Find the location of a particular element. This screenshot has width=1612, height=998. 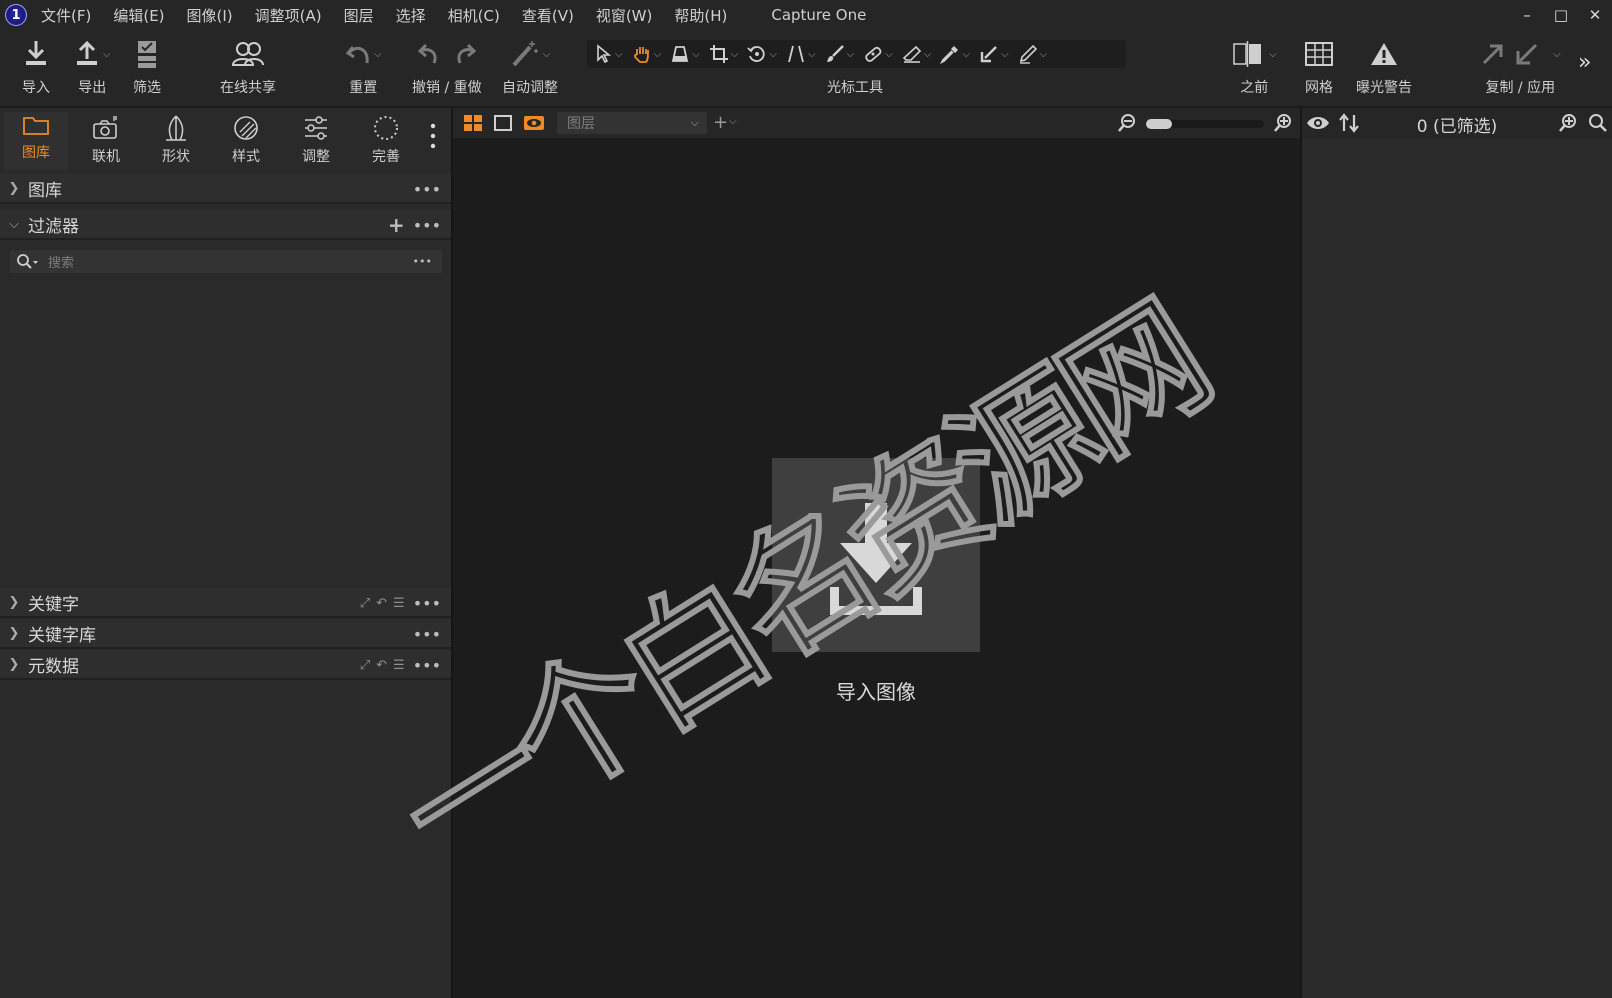

browser-zoom-icon is located at coordinates (1568, 123).